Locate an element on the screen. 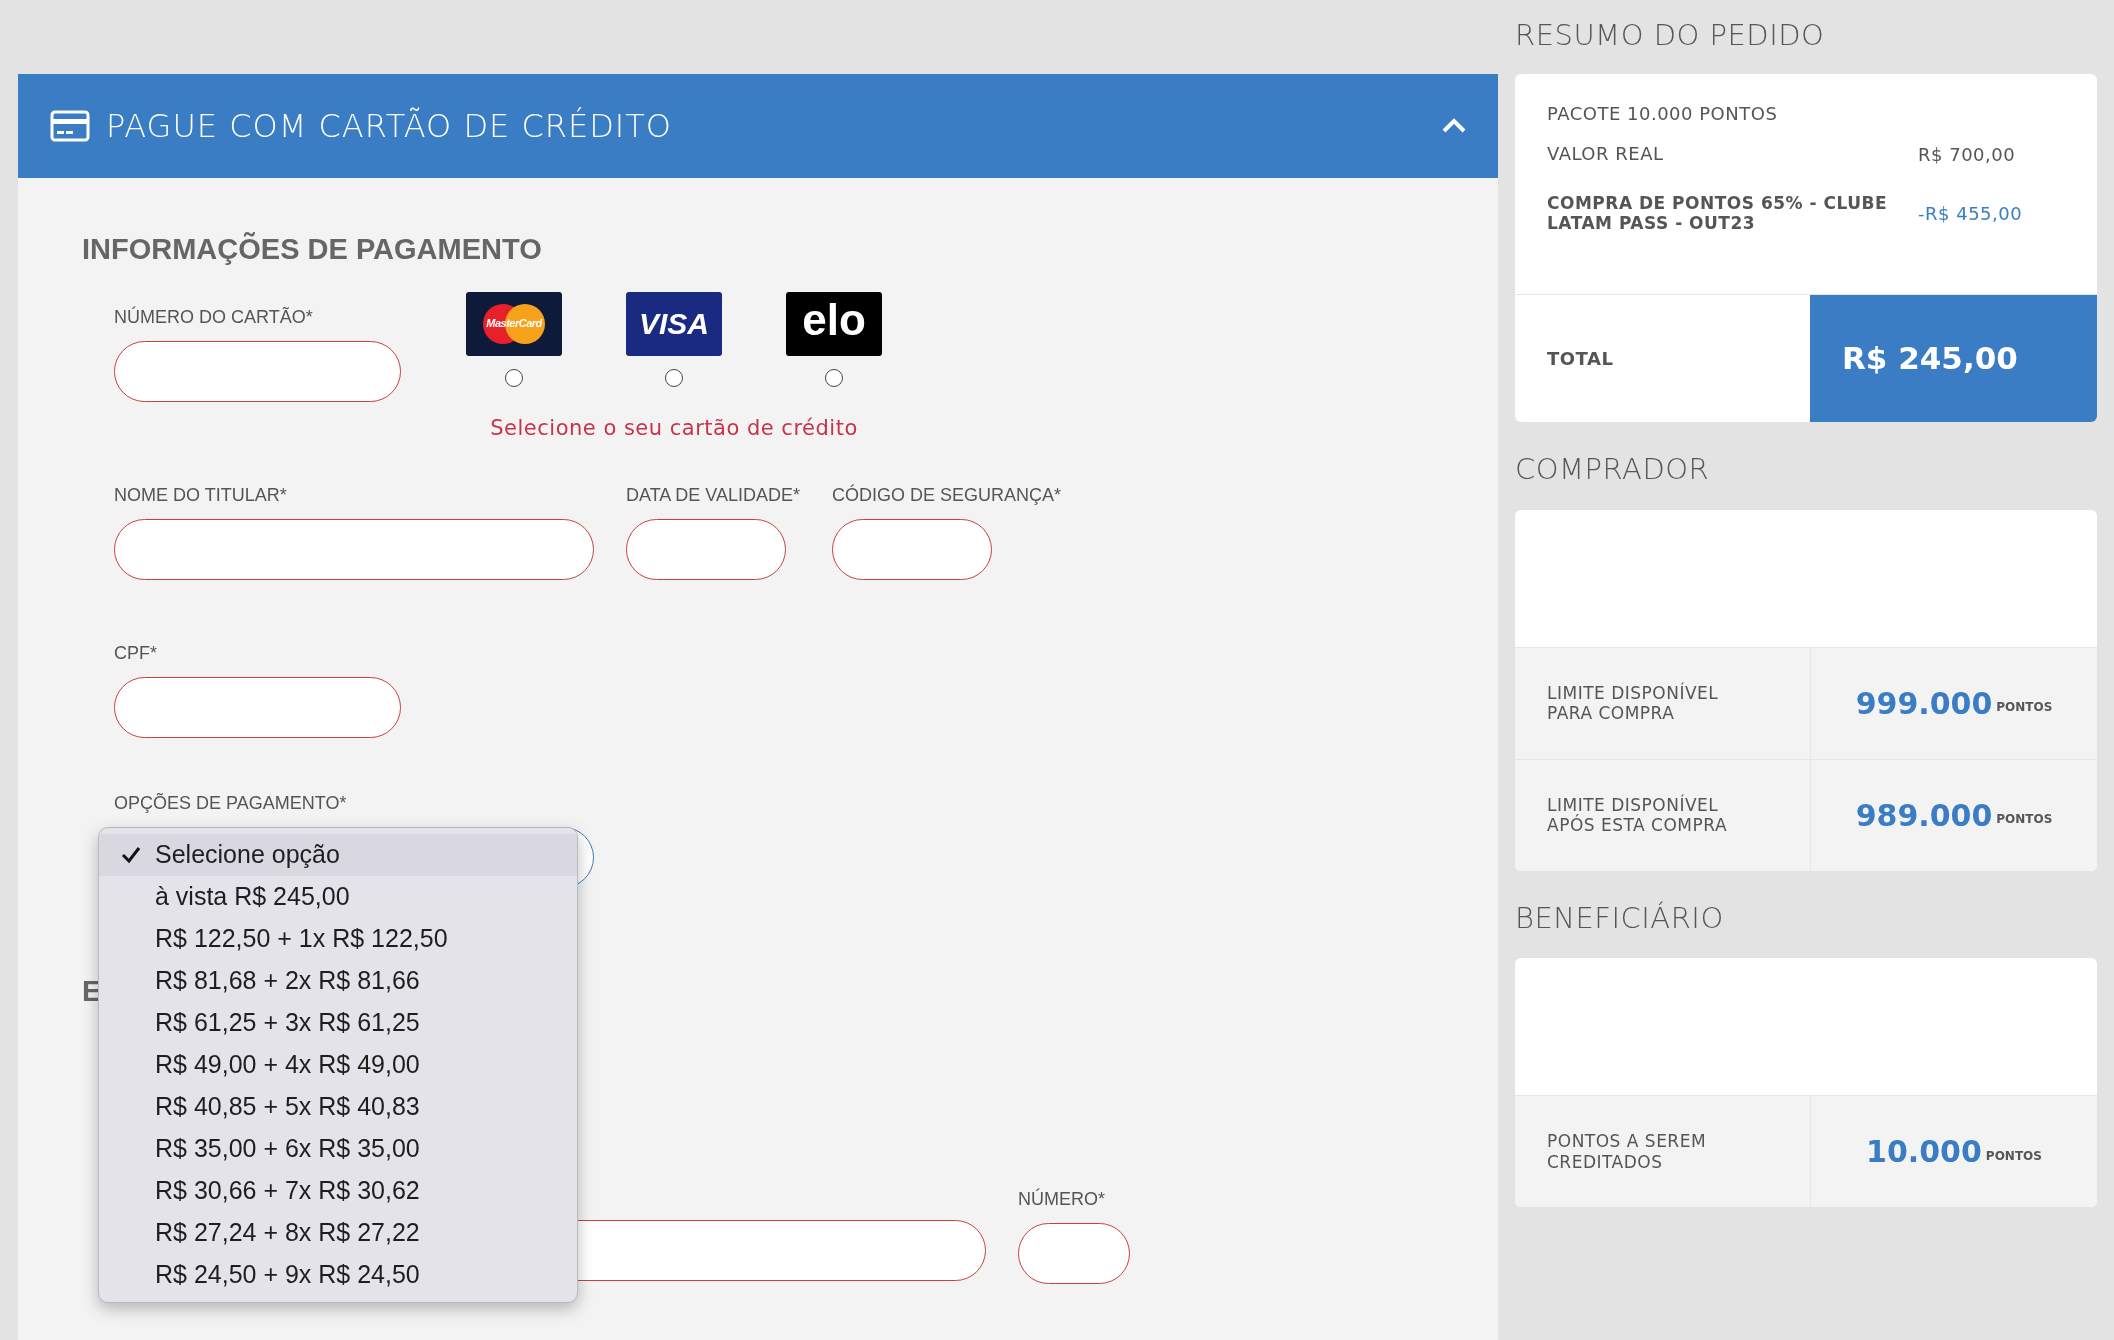 Image resolution: width=2114 pixels, height=1340 pixels. summary-label: VALOR REAL is located at coordinates (1606, 154).